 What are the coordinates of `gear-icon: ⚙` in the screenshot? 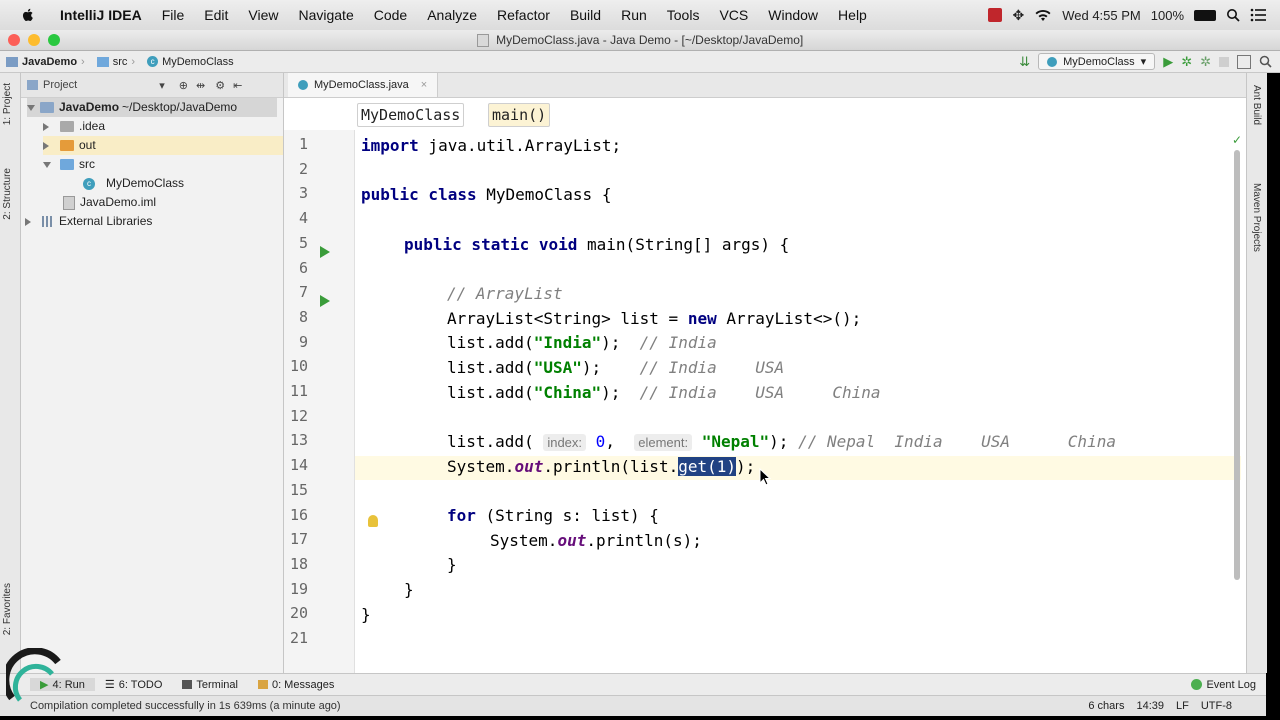 It's located at (220, 85).